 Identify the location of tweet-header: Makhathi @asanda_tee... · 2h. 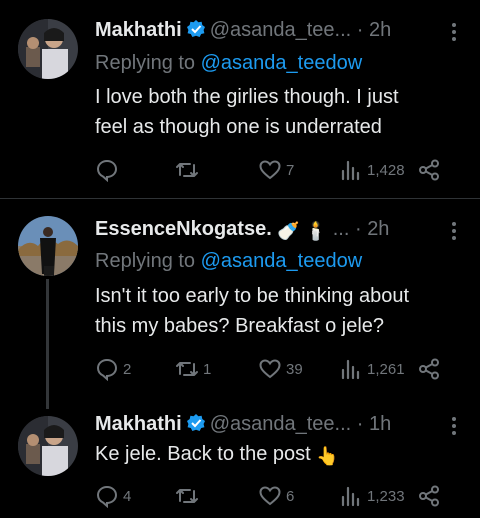
(267, 31).